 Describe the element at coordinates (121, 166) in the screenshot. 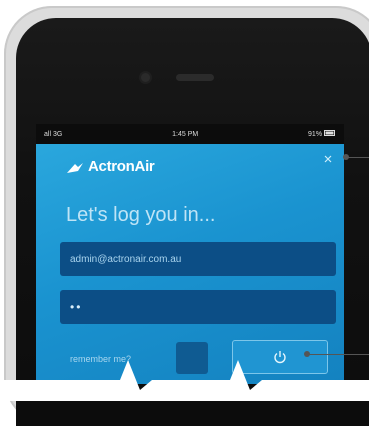

I see `brand-name: ActronAir` at that location.